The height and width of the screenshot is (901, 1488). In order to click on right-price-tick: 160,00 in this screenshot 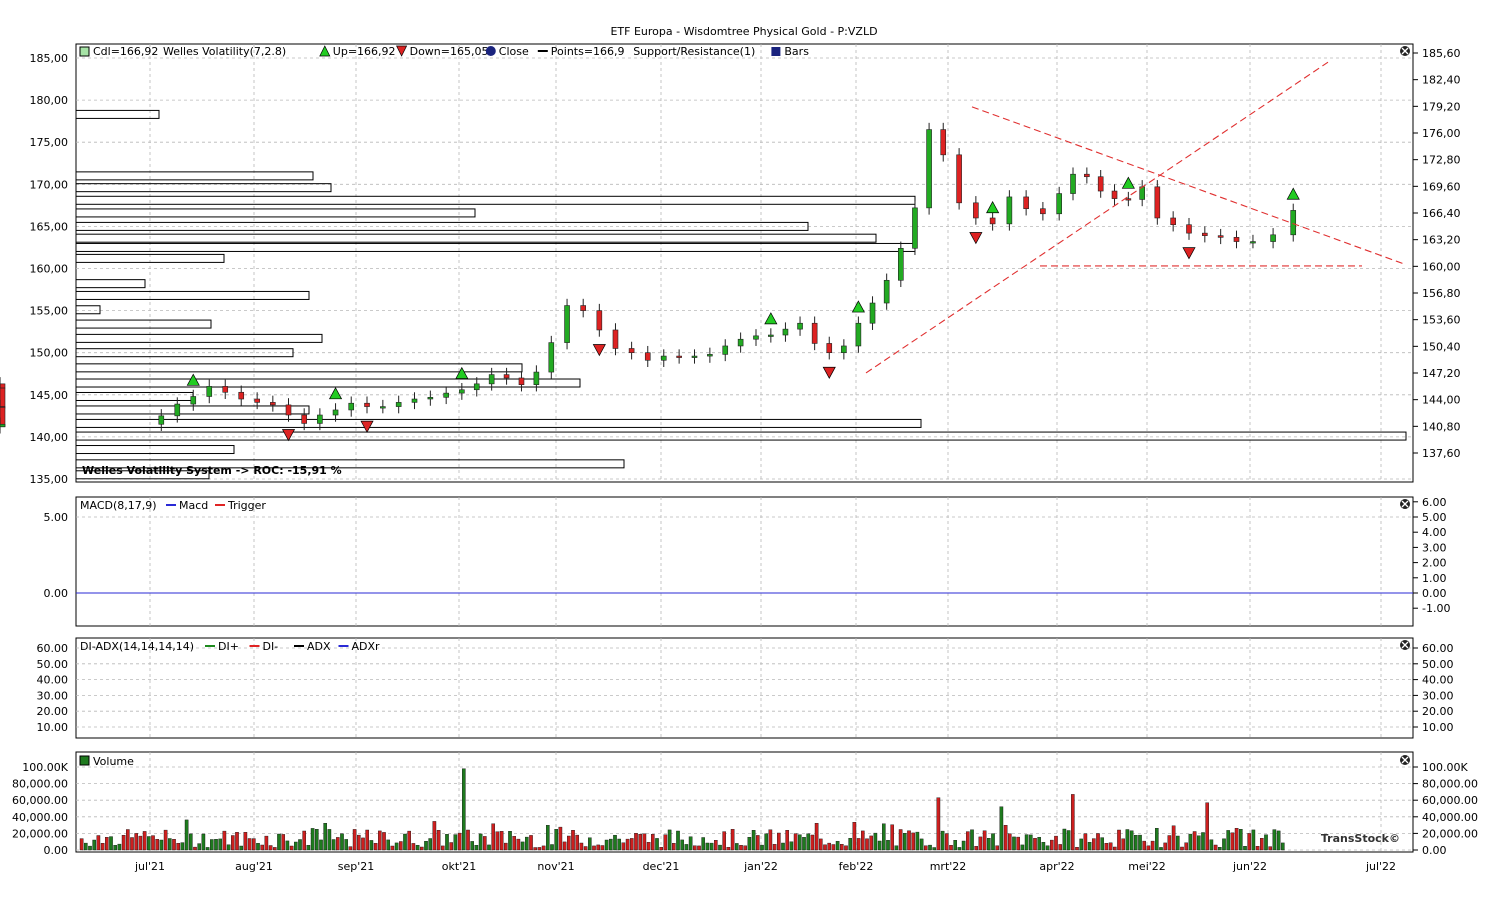, I will do `click(1441, 266)`.